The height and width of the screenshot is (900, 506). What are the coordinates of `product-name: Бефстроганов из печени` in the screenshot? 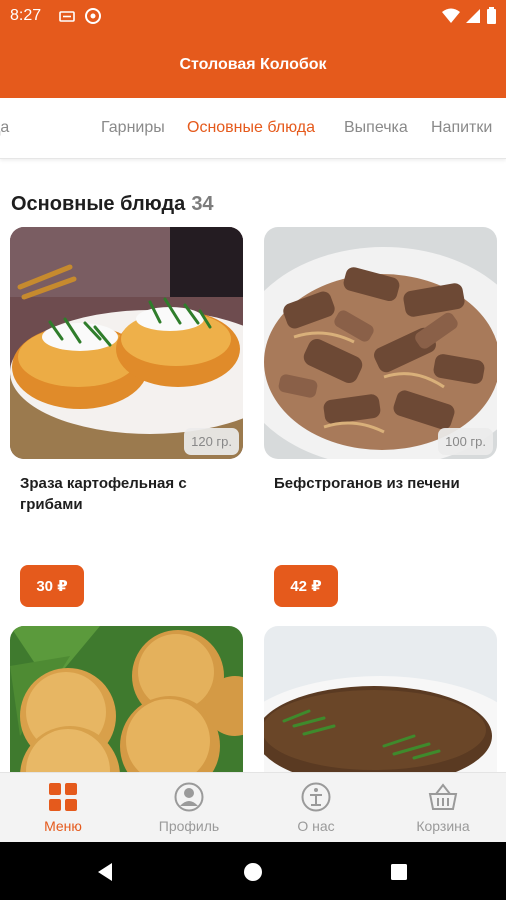 It's located at (381, 483).